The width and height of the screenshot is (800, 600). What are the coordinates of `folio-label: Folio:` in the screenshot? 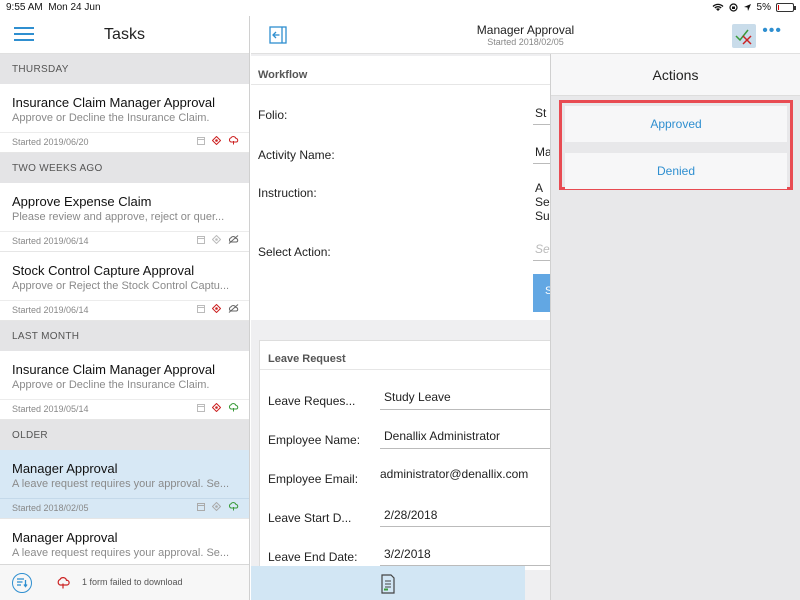 It's located at (273, 115).